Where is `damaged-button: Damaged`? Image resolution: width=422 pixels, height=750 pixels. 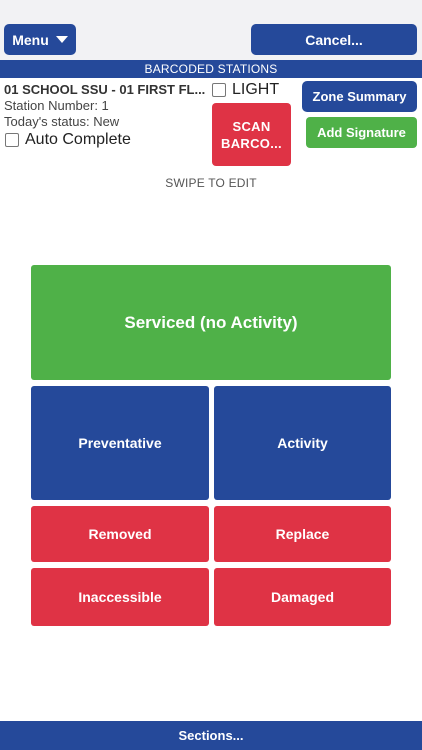
damaged-button: Damaged is located at coordinates (302, 597).